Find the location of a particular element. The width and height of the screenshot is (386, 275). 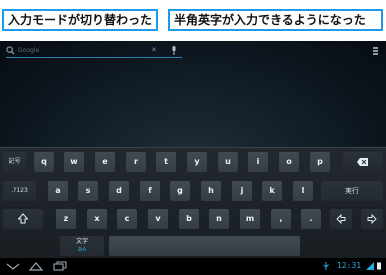

shift-key is located at coordinates (23, 219).